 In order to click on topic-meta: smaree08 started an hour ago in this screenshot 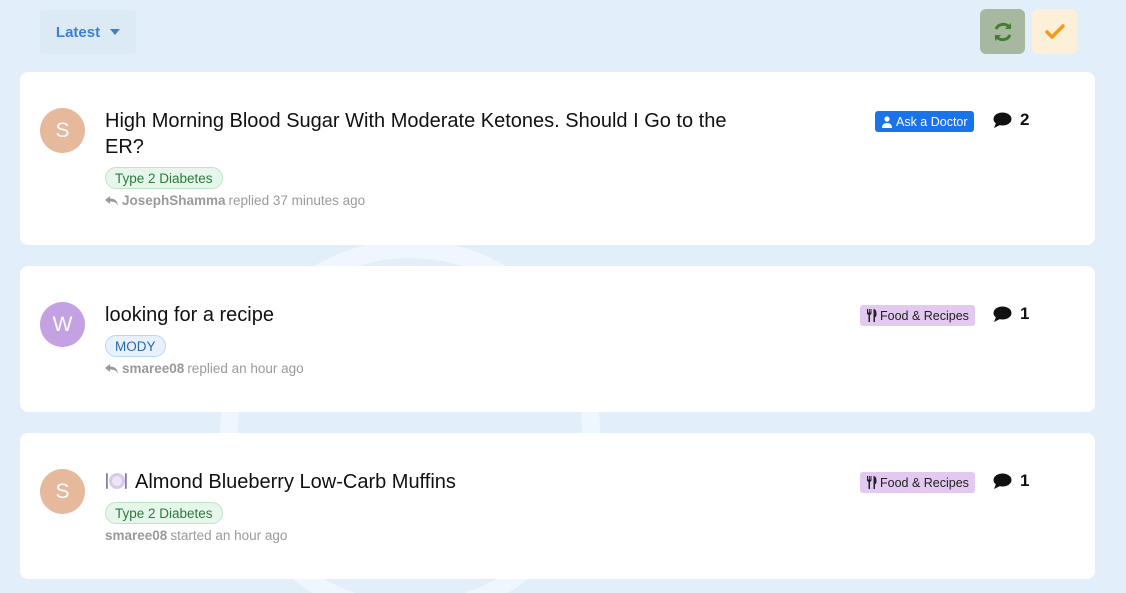, I will do `click(196, 535)`.